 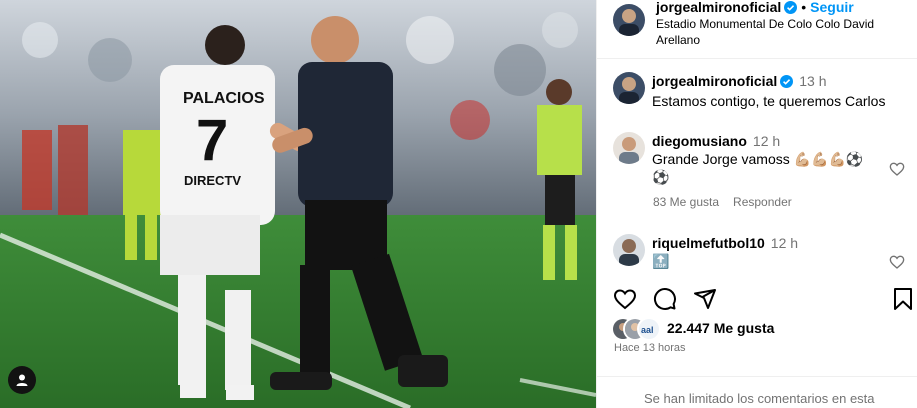 I want to click on liker-avatar: aal, so click(x=649, y=329).